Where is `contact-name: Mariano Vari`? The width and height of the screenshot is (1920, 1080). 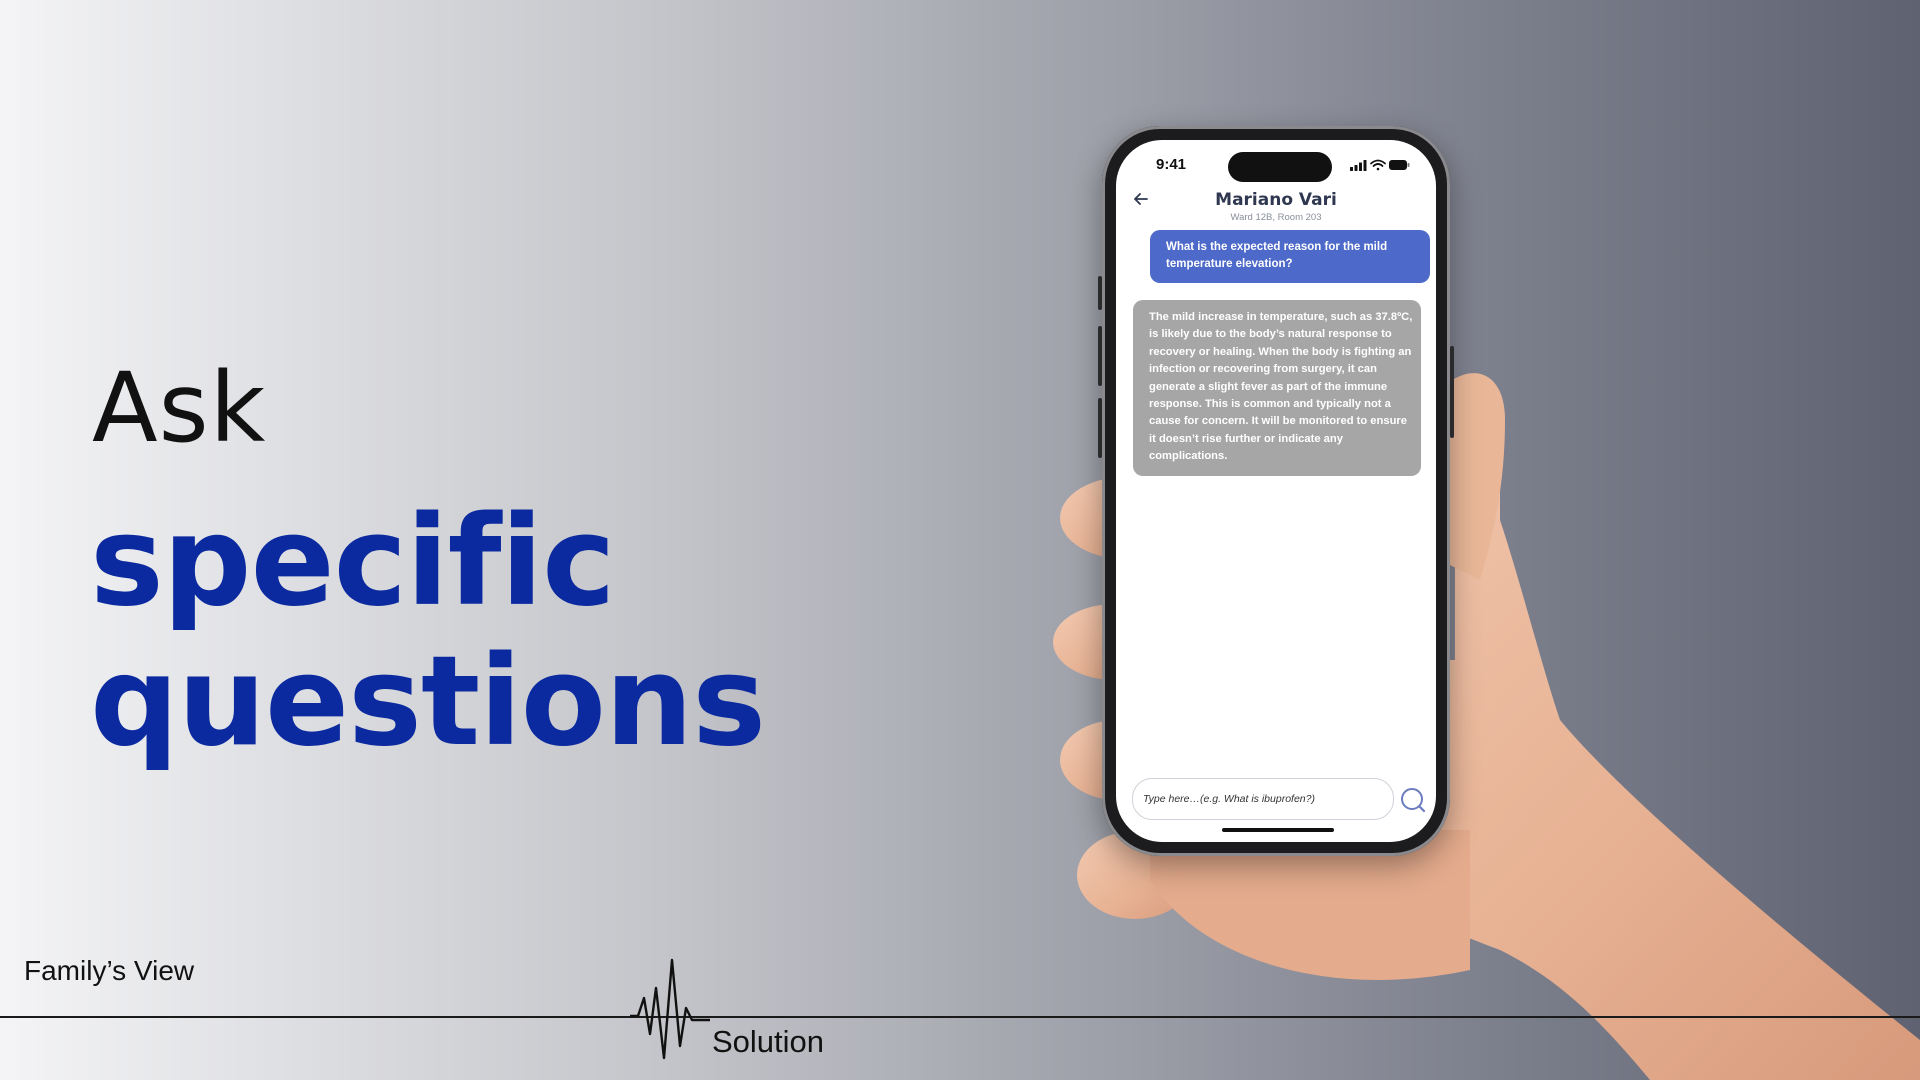
contact-name: Mariano Vari is located at coordinates (1276, 200).